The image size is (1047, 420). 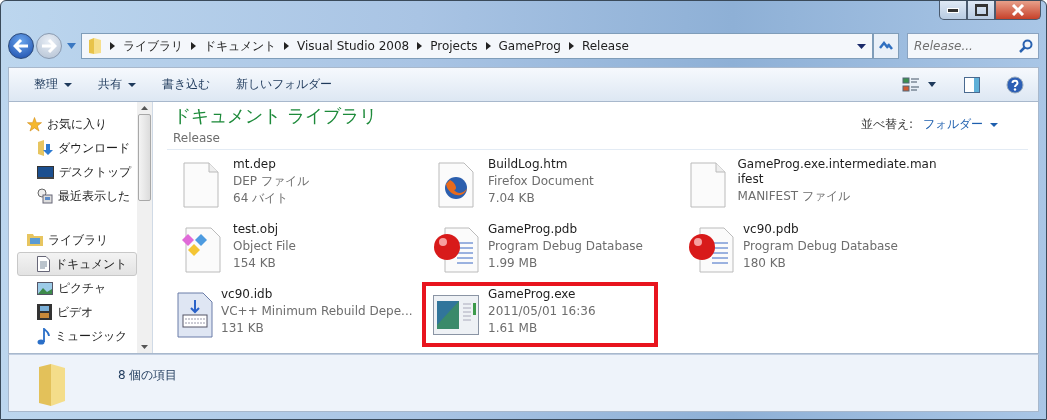 What do you see at coordinates (43, 336) in the screenshot?
I see `music-note-icon` at bounding box center [43, 336].